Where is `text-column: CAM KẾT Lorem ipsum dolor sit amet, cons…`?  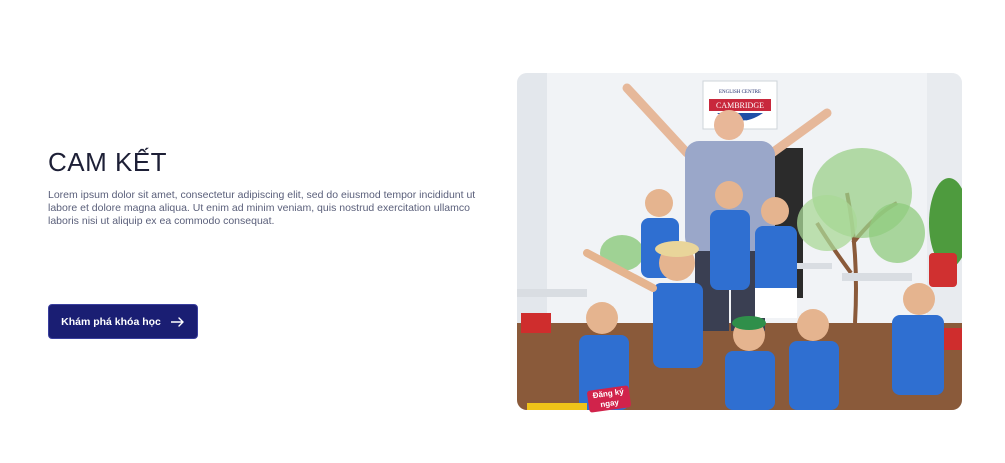
text-column: CAM KẾT Lorem ipsum dolor sit amet, cons… is located at coordinates (268, 186).